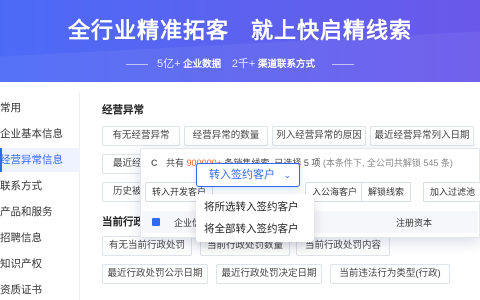 The height and width of the screenshot is (300, 480). Describe the element at coordinates (40, 212) in the screenshot. I see `sidebar-item-products: 产品和服务` at that location.